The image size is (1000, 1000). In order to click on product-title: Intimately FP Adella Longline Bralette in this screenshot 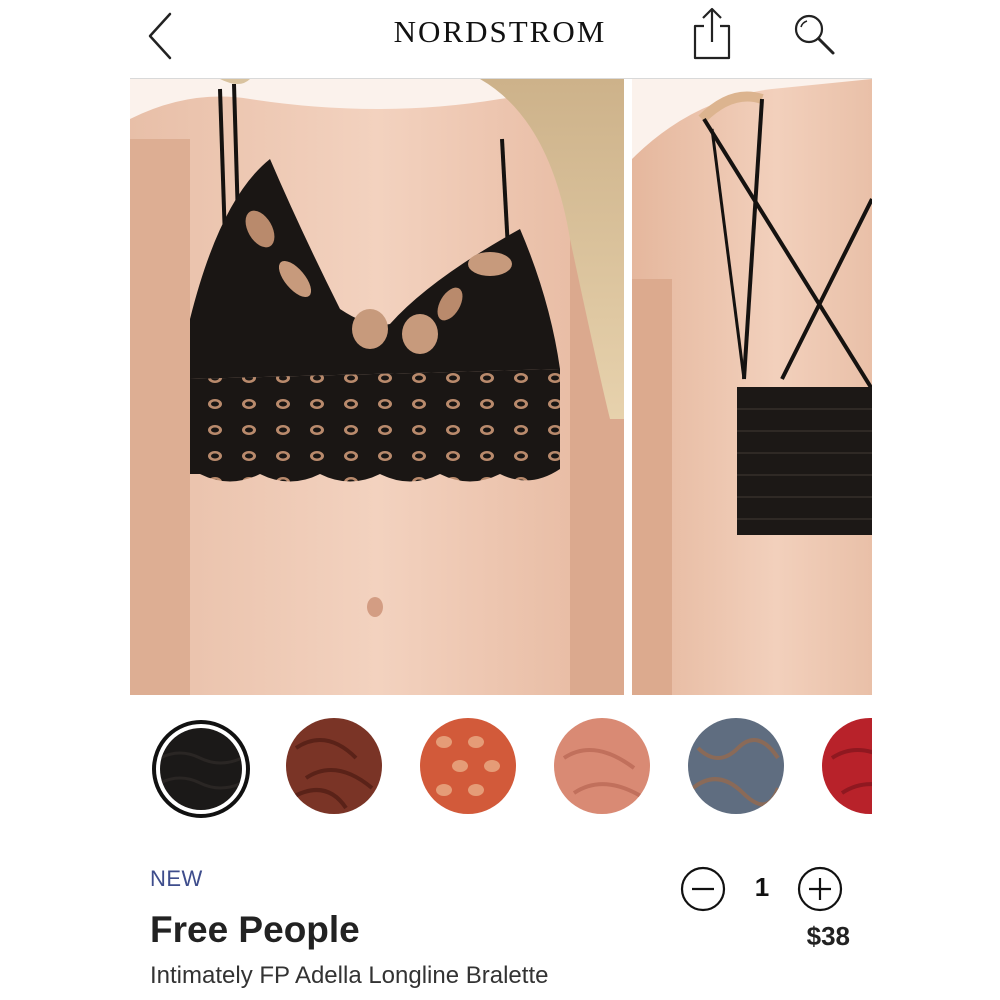, I will do `click(349, 975)`.